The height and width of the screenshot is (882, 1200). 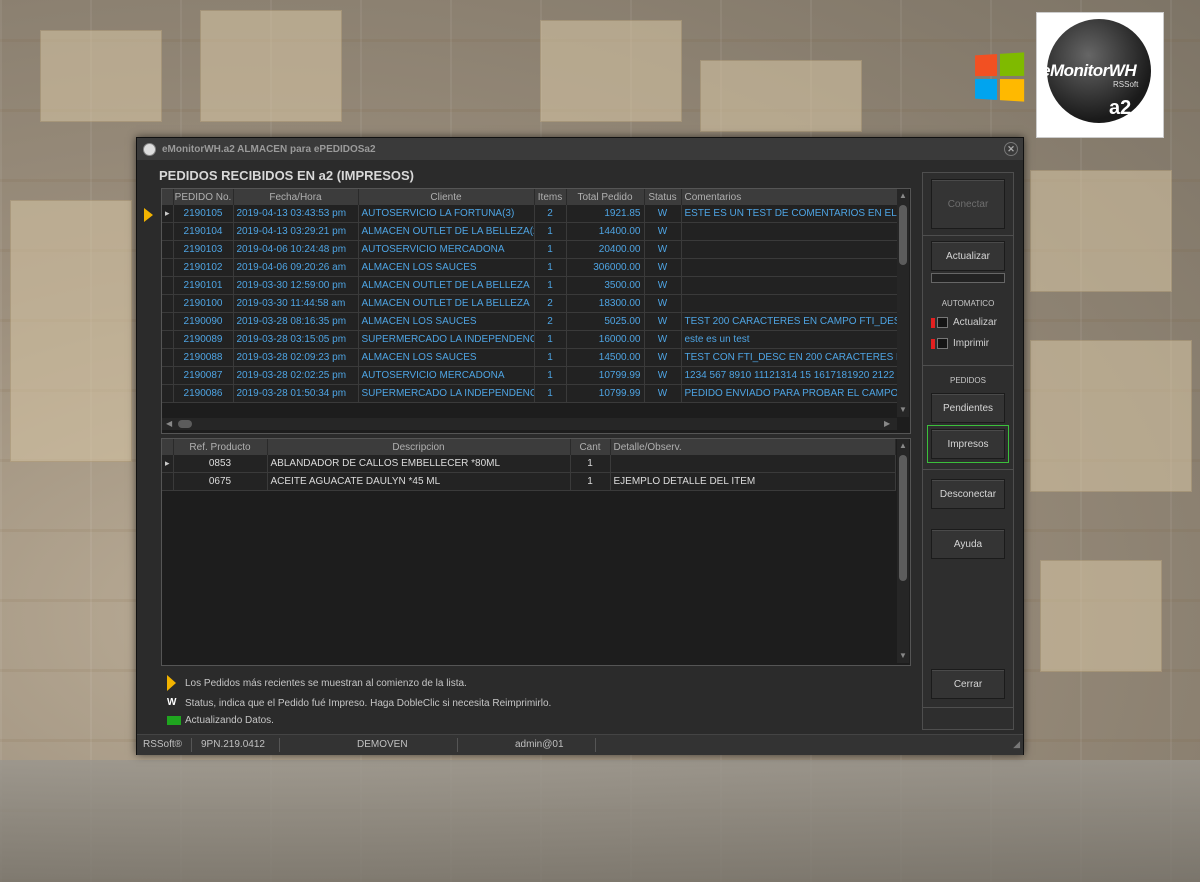 What do you see at coordinates (753, 464) in the screenshot?
I see `item-detail` at bounding box center [753, 464].